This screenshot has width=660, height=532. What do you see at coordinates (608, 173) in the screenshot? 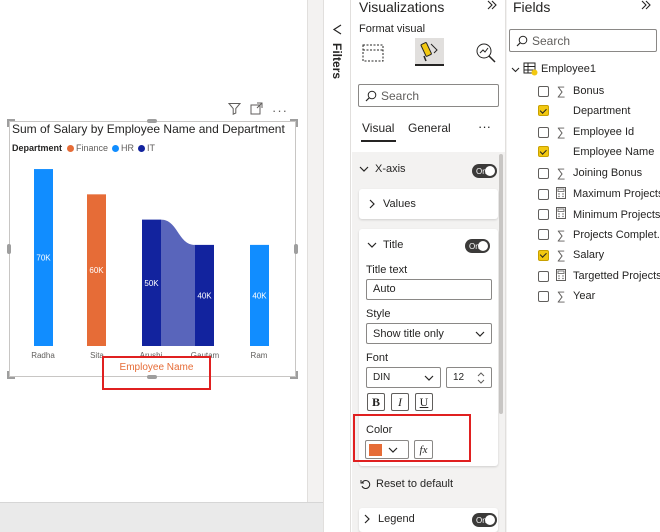
I see `field-label: Joining Bonus` at bounding box center [608, 173].